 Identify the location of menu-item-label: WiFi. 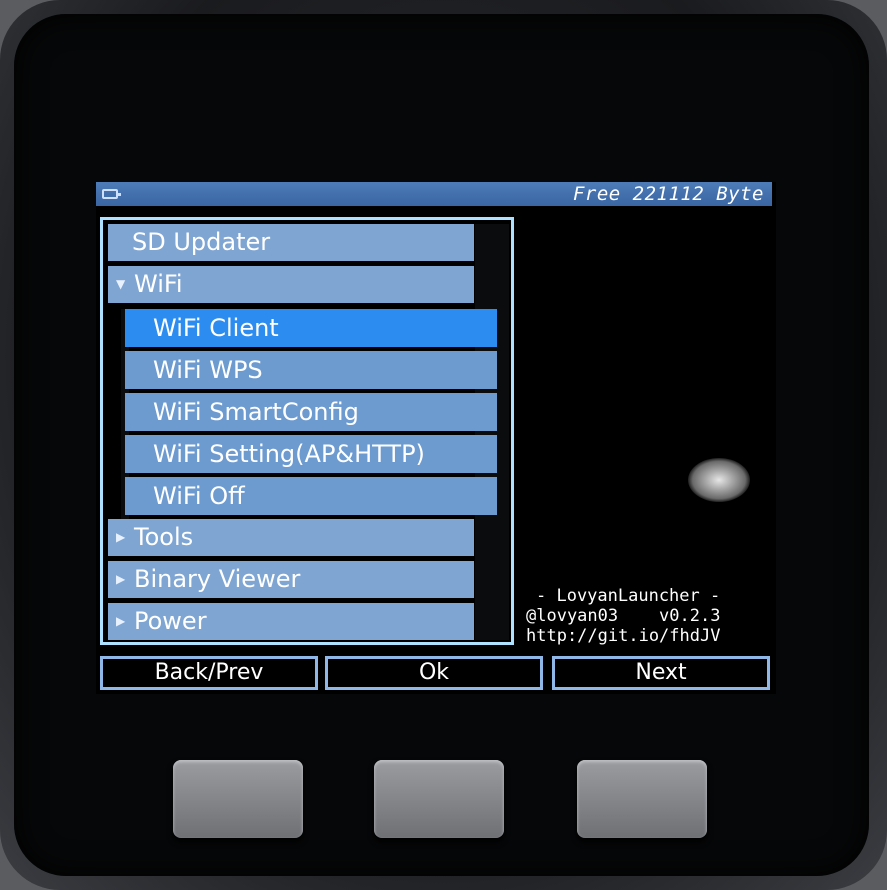
(158, 284).